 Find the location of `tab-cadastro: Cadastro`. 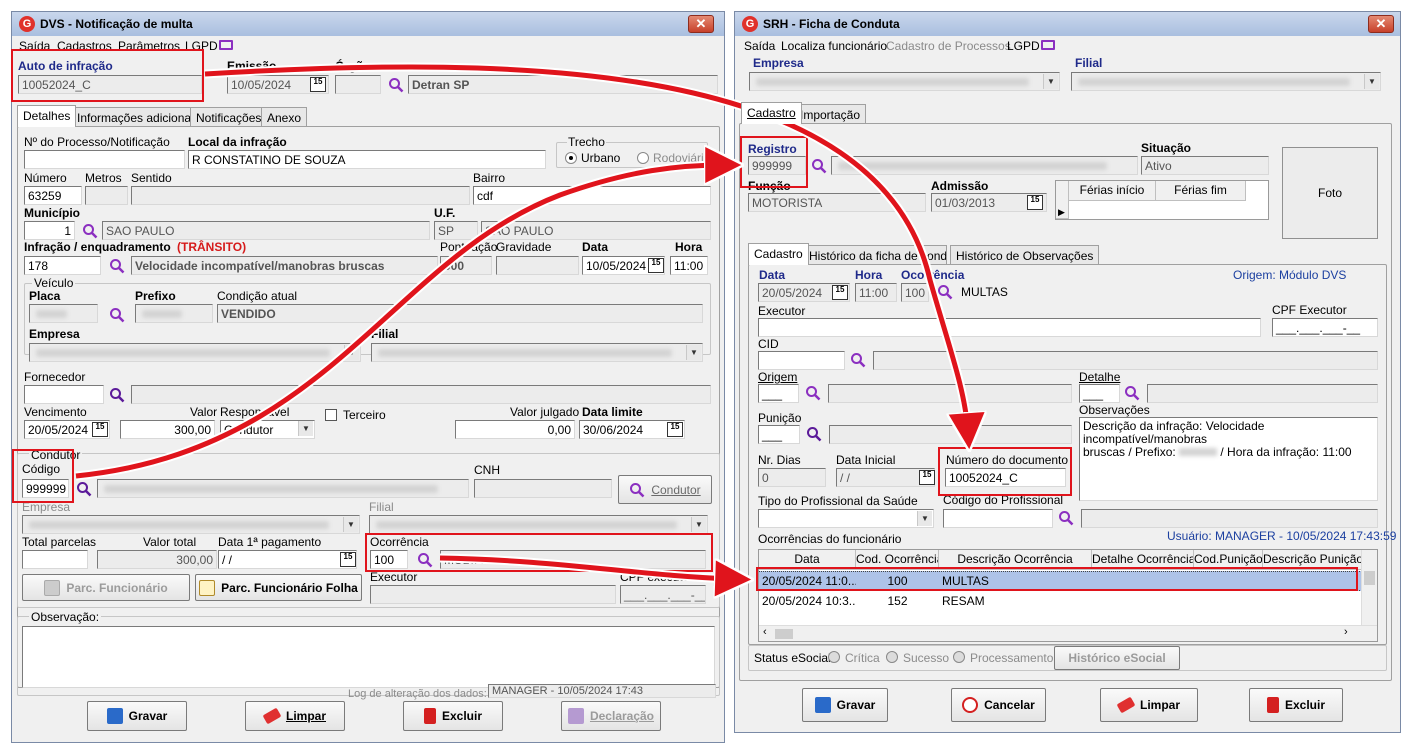

tab-cadastro: Cadastro is located at coordinates (771, 113).